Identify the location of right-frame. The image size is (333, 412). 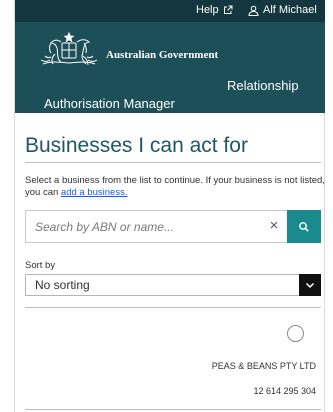
(328, 206).